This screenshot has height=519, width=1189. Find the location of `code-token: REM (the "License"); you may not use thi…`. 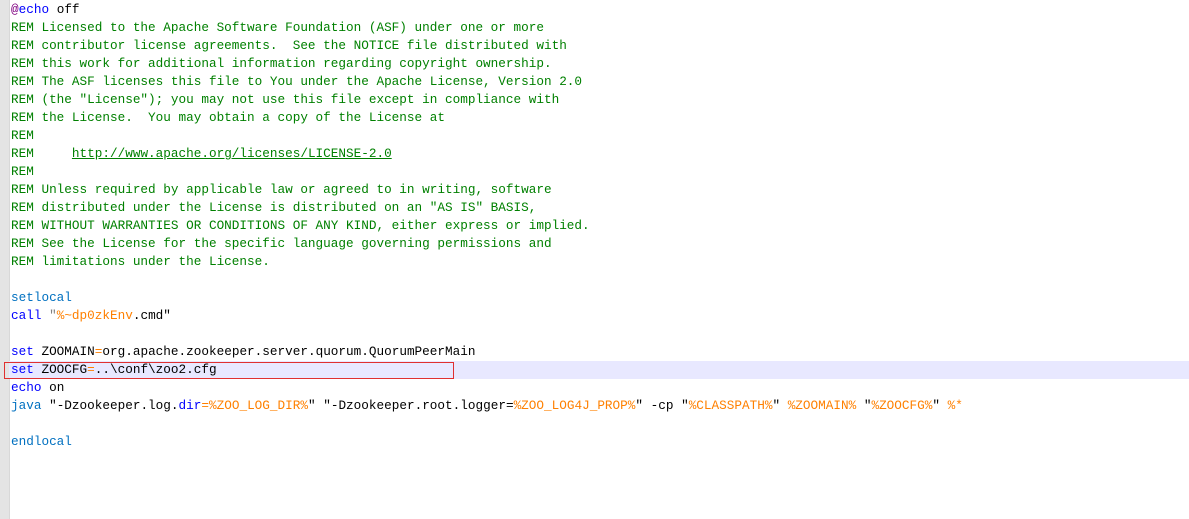

code-token: REM (the "License"); you may not use thi… is located at coordinates (285, 99).